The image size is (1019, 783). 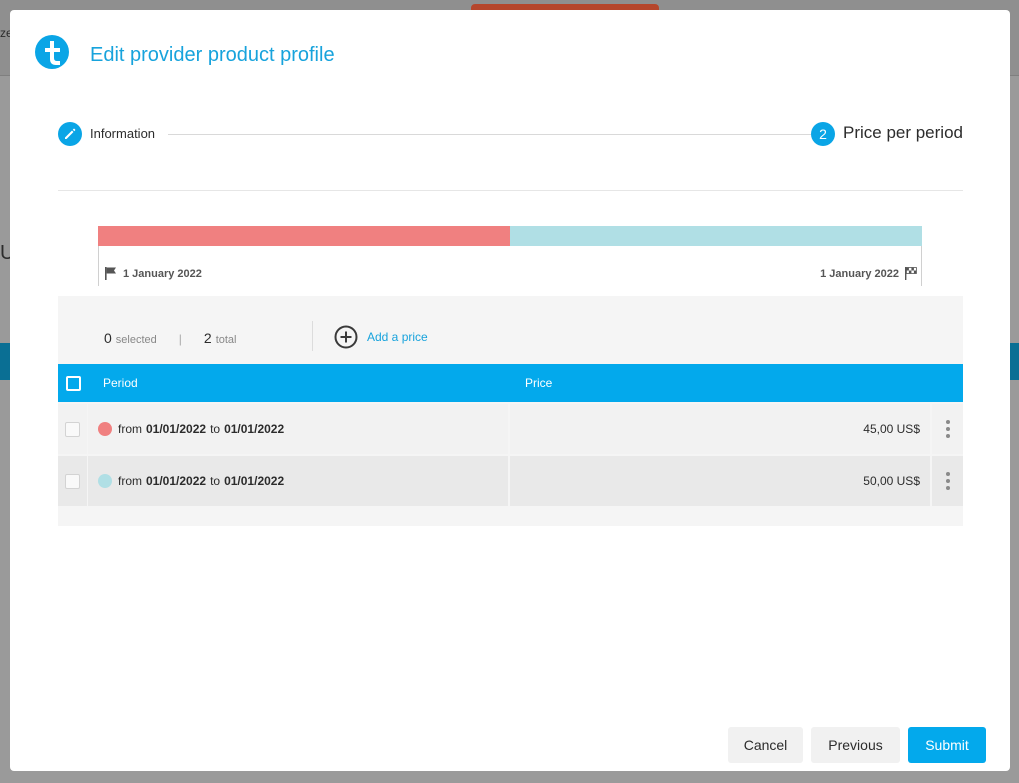 I want to click on brand-cross-icon, so click(x=52, y=52).